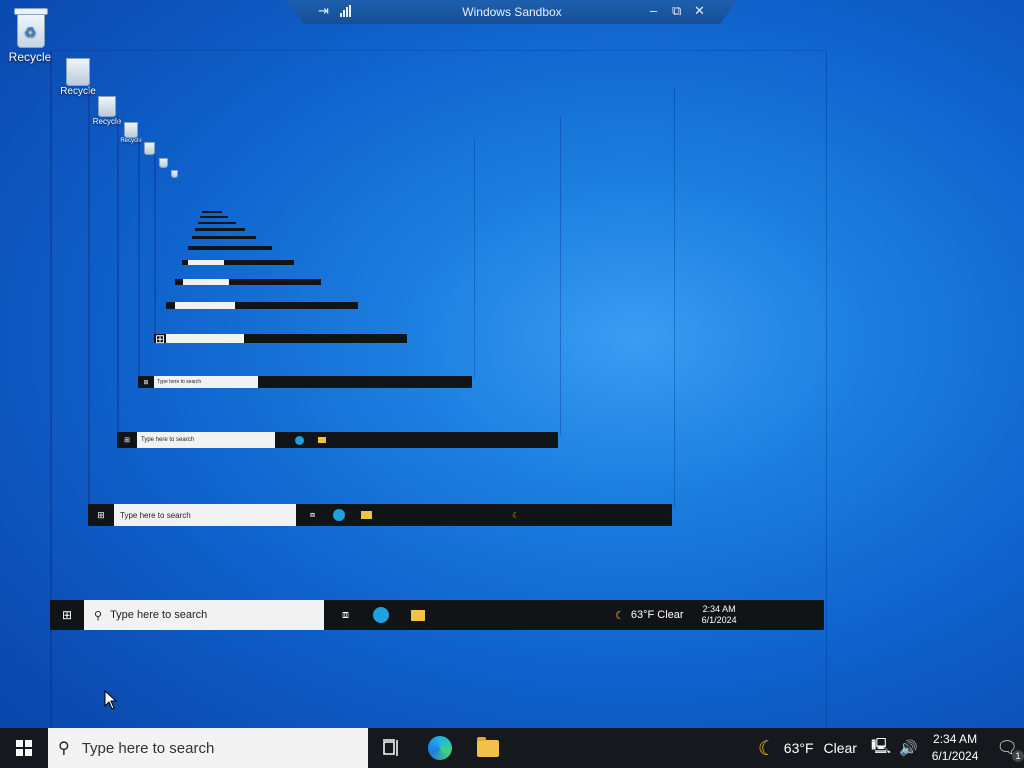 The image size is (1024, 768). Describe the element at coordinates (719, 614) in the screenshot. I see `nested-clock: 2:34 AM 6/1/2024` at that location.